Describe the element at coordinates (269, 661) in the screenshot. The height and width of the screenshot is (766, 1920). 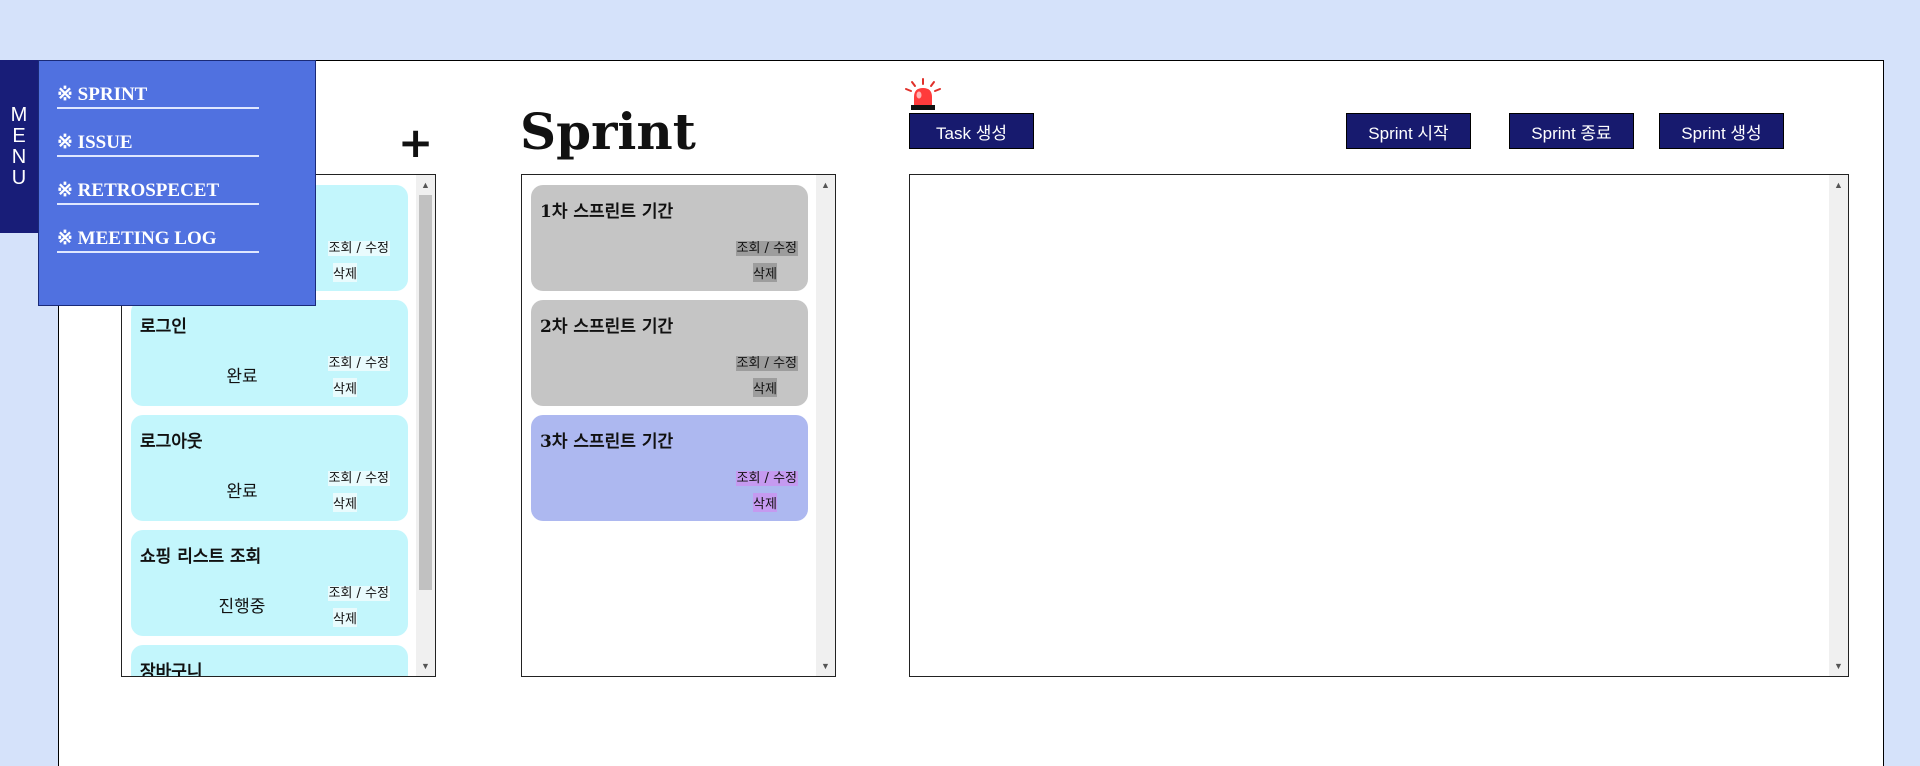
I see `task-card: 장바구니` at that location.